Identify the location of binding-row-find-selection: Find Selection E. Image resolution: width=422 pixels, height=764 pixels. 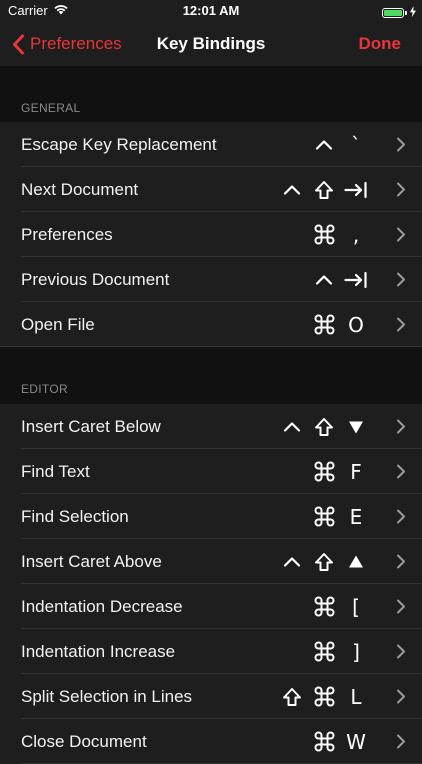
(211, 516).